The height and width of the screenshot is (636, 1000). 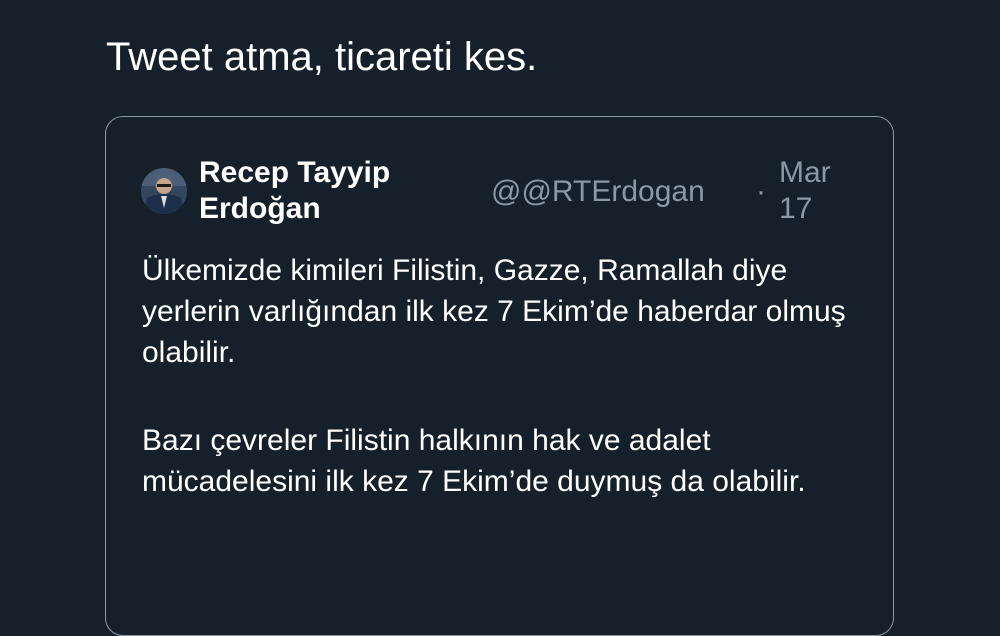 I want to click on tweet-text: Tweet atma, ticareti kes., so click(x=322, y=57).